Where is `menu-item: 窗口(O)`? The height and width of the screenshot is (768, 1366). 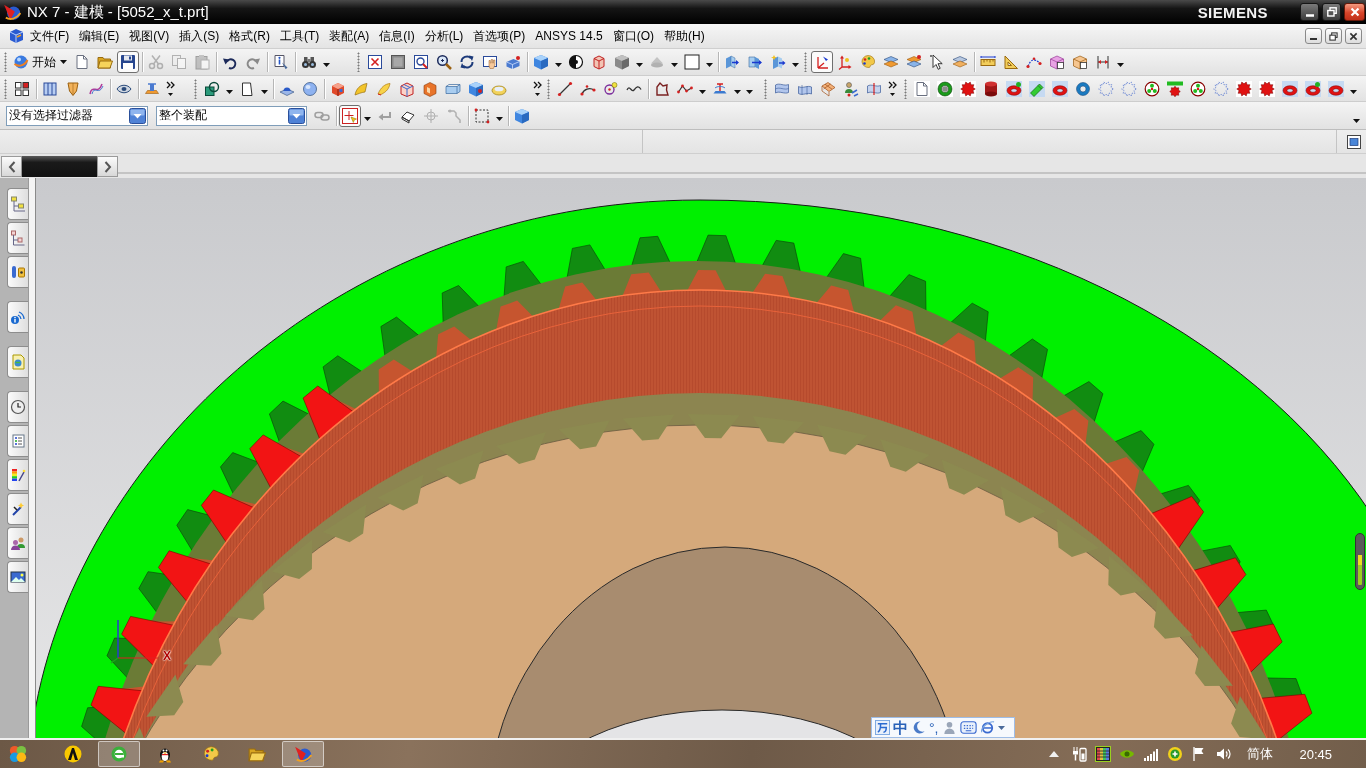 menu-item: 窗口(O) is located at coordinates (633, 36).